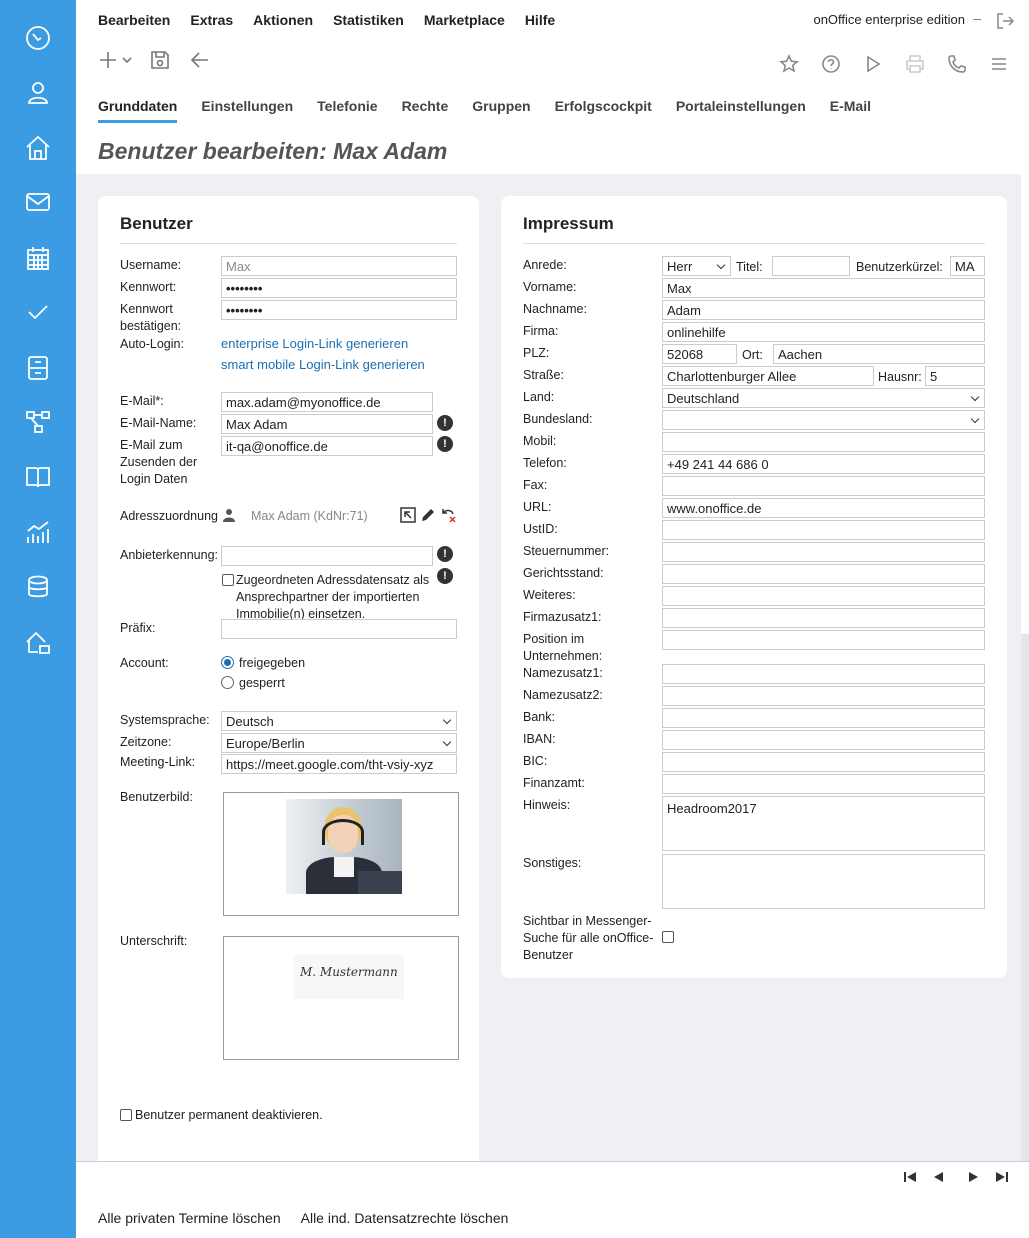  I want to click on calendar-icon, so click(38, 258).